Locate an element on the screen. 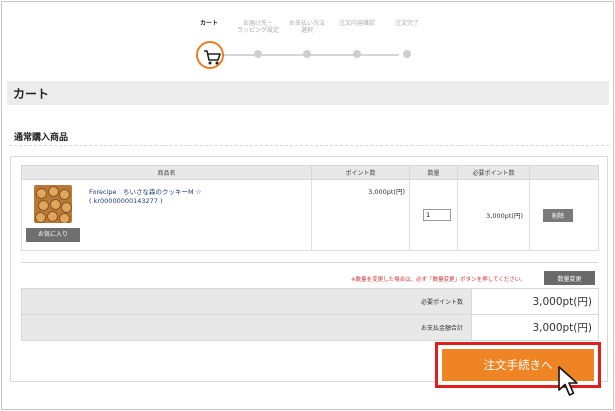 This screenshot has width=615, height=411. divider is located at coordinates (309, 262).